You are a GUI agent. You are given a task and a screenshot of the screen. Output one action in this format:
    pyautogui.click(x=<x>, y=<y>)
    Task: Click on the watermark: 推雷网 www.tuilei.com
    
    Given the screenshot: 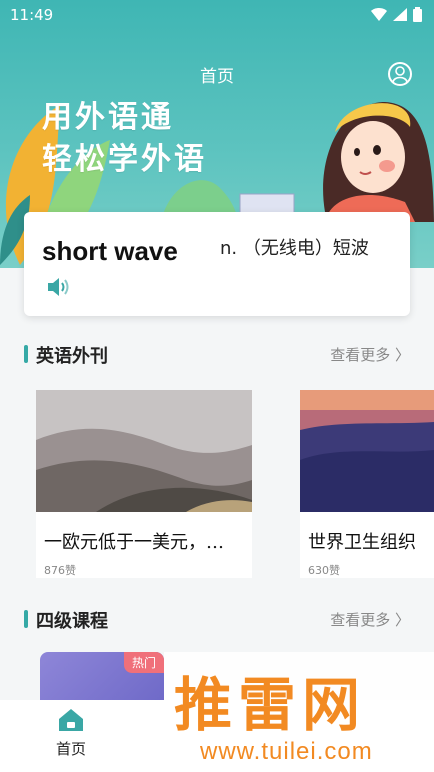 What is the action you would take?
    pyautogui.click(x=299, y=712)
    